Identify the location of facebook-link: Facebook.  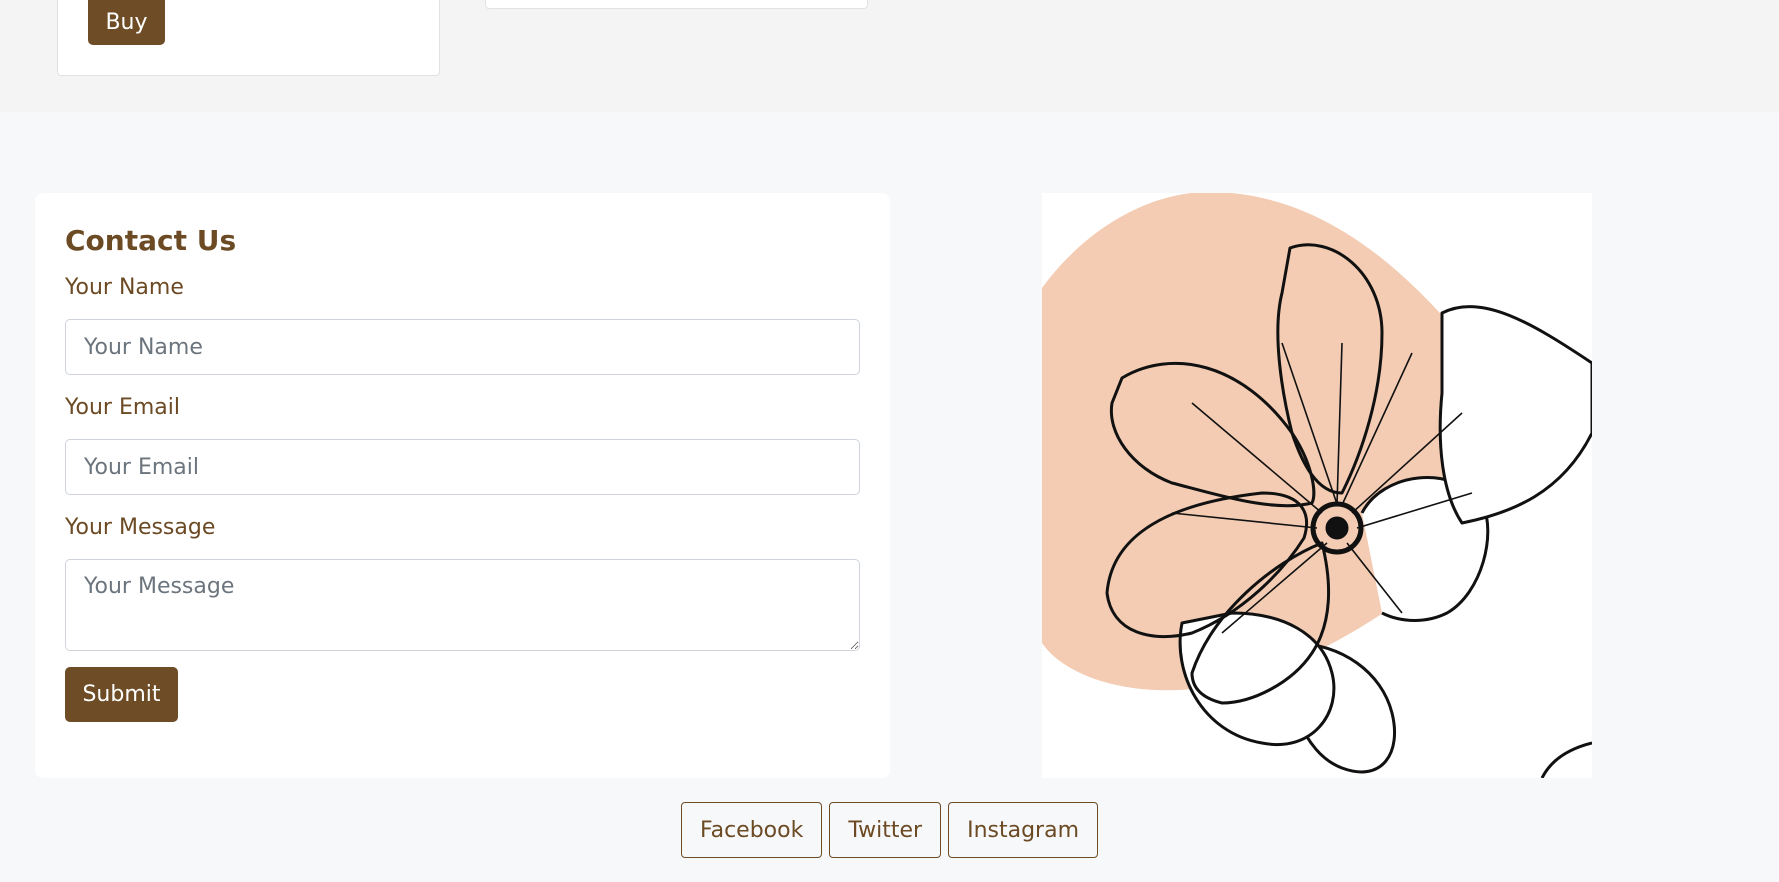
(751, 830).